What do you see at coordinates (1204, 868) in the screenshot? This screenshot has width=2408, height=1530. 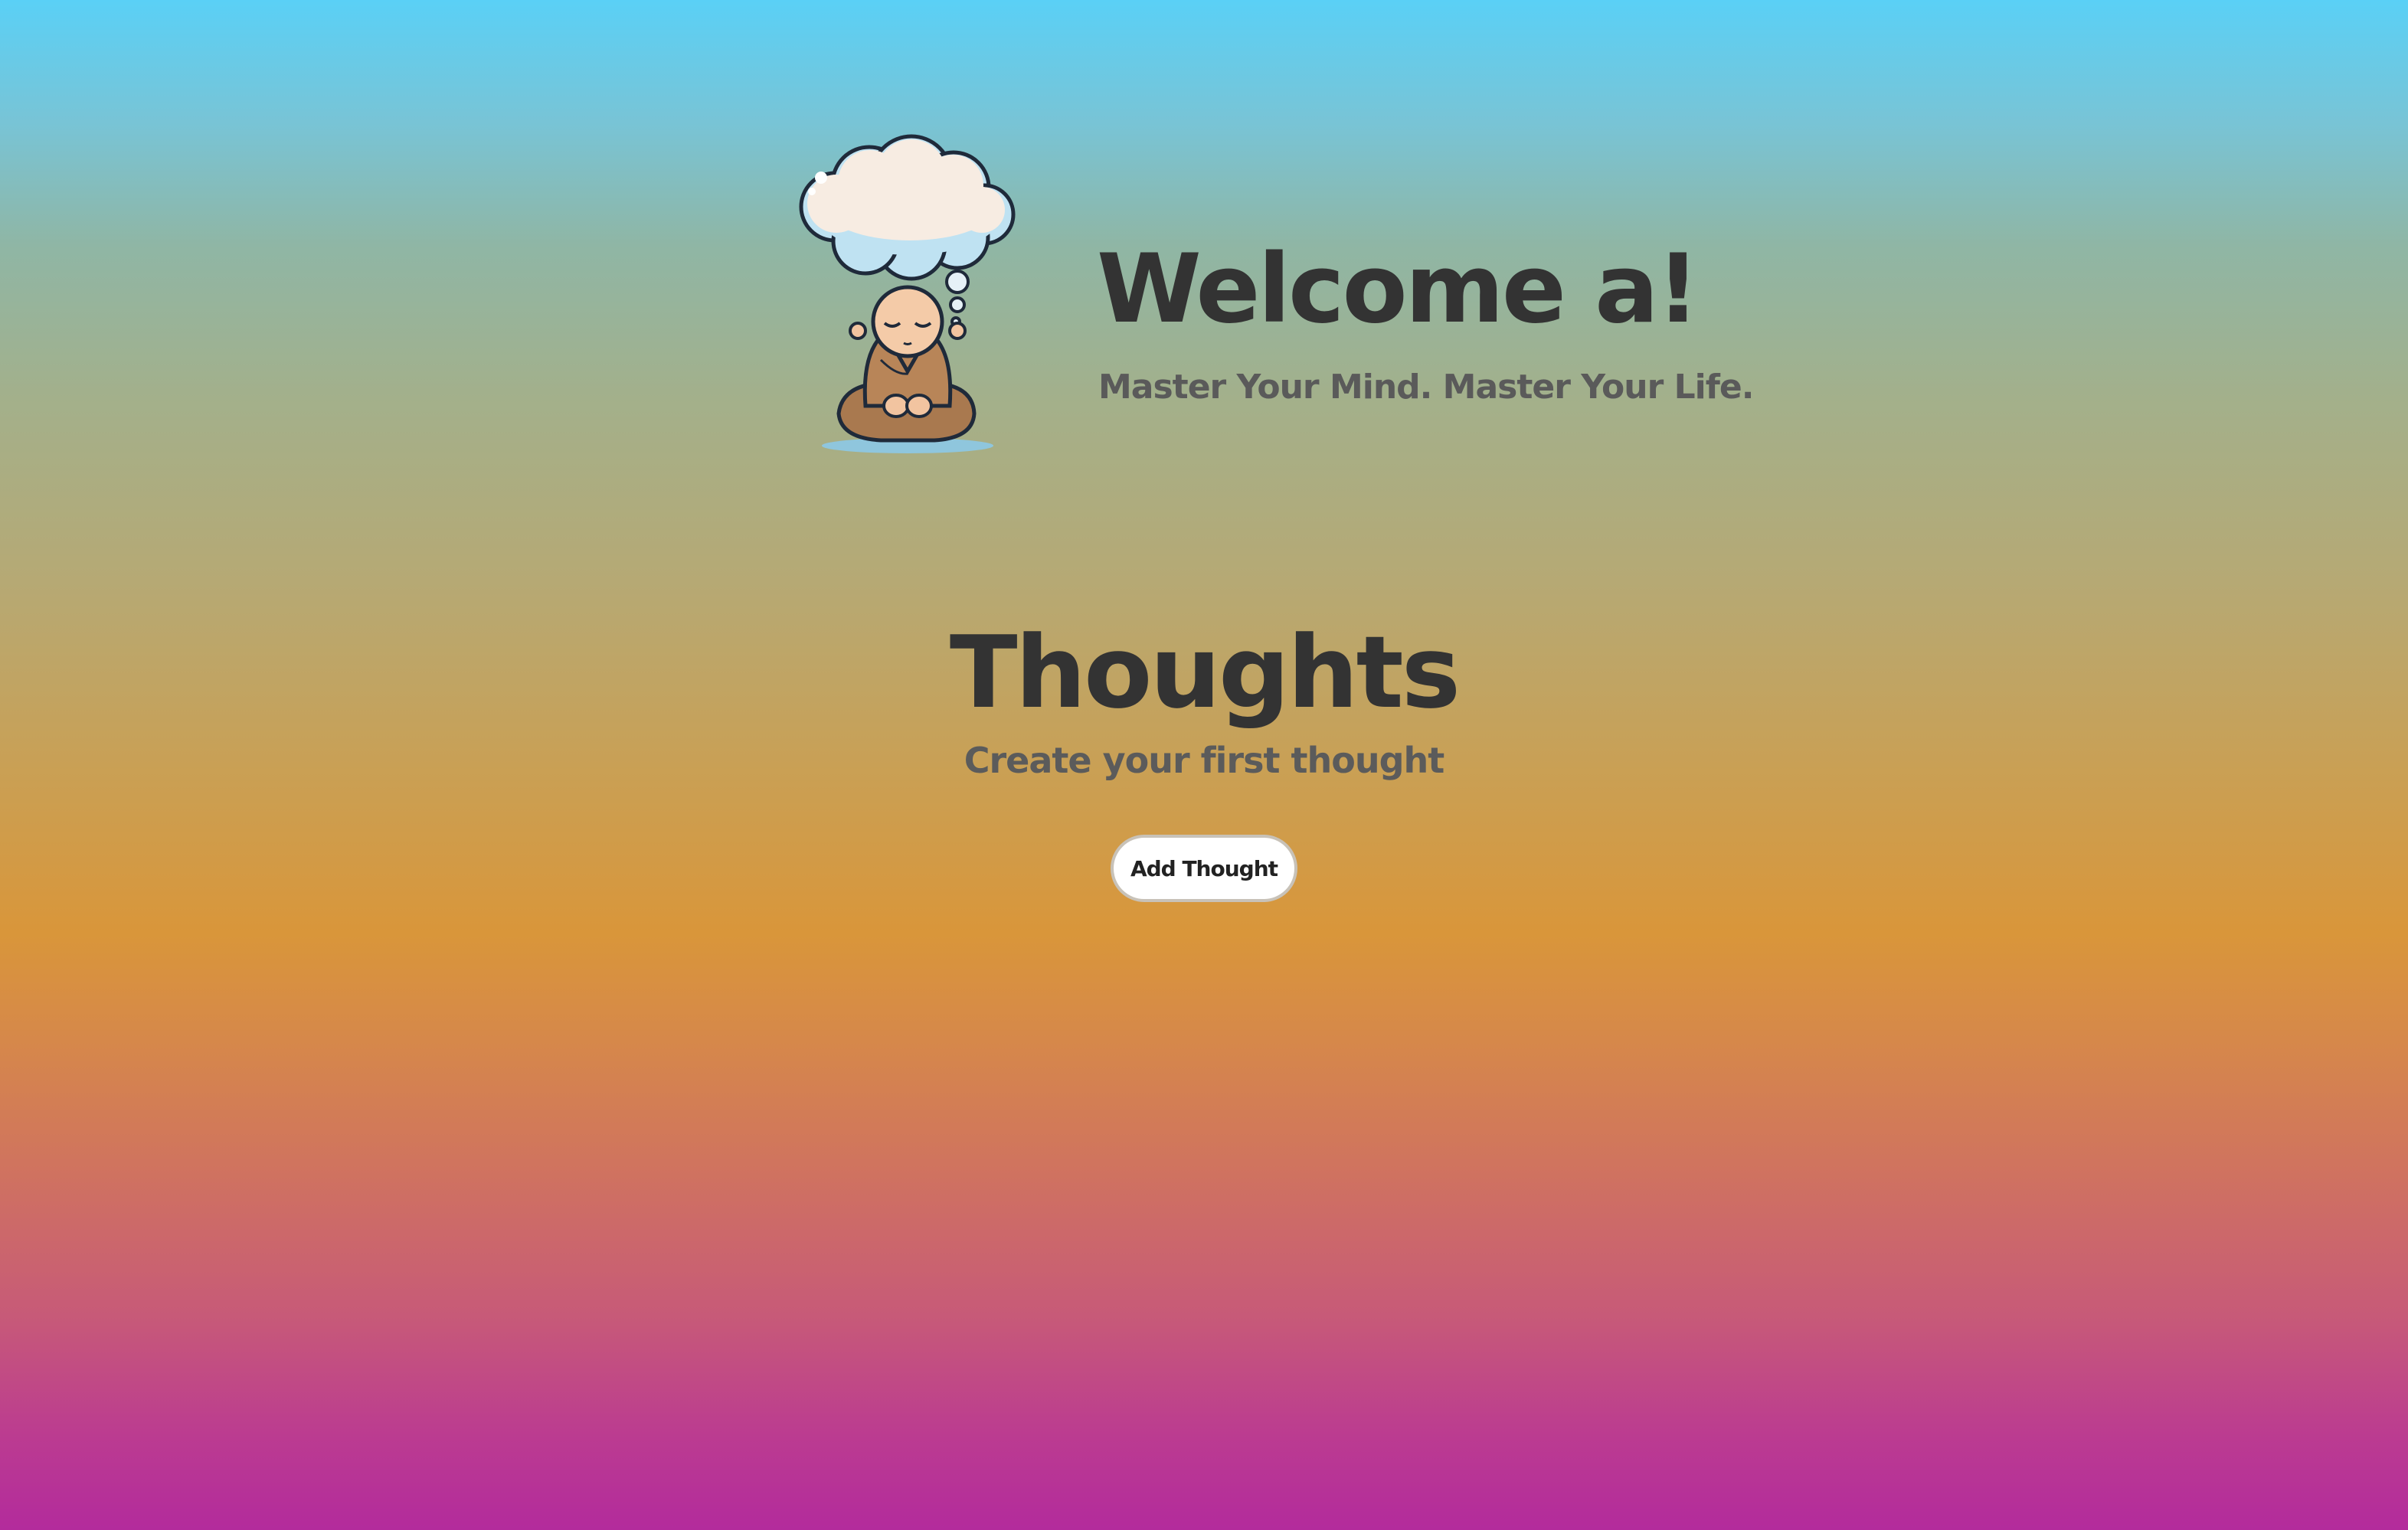 I see `add-thought-button: Add Thought` at bounding box center [1204, 868].